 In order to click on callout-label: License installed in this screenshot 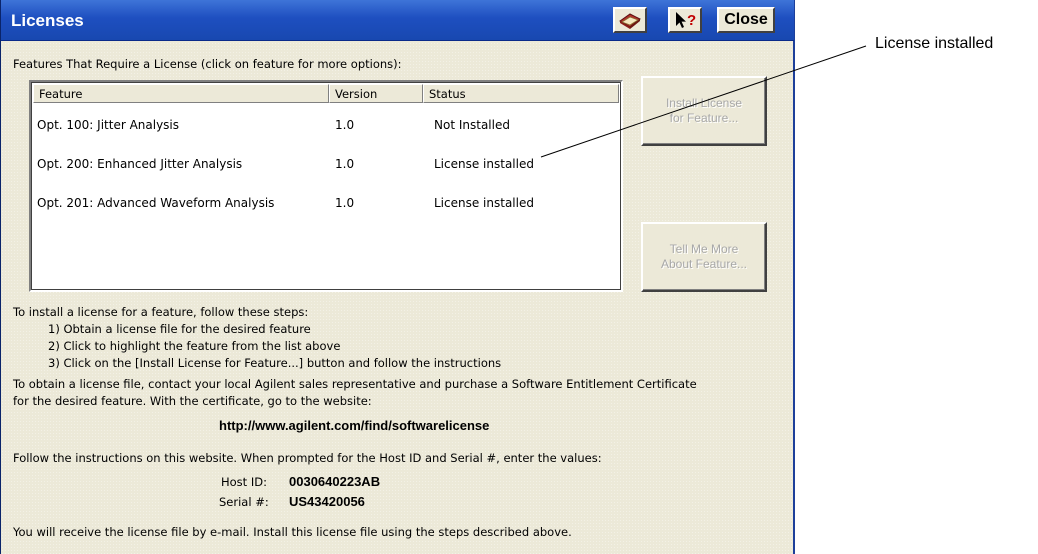, I will do `click(934, 43)`.